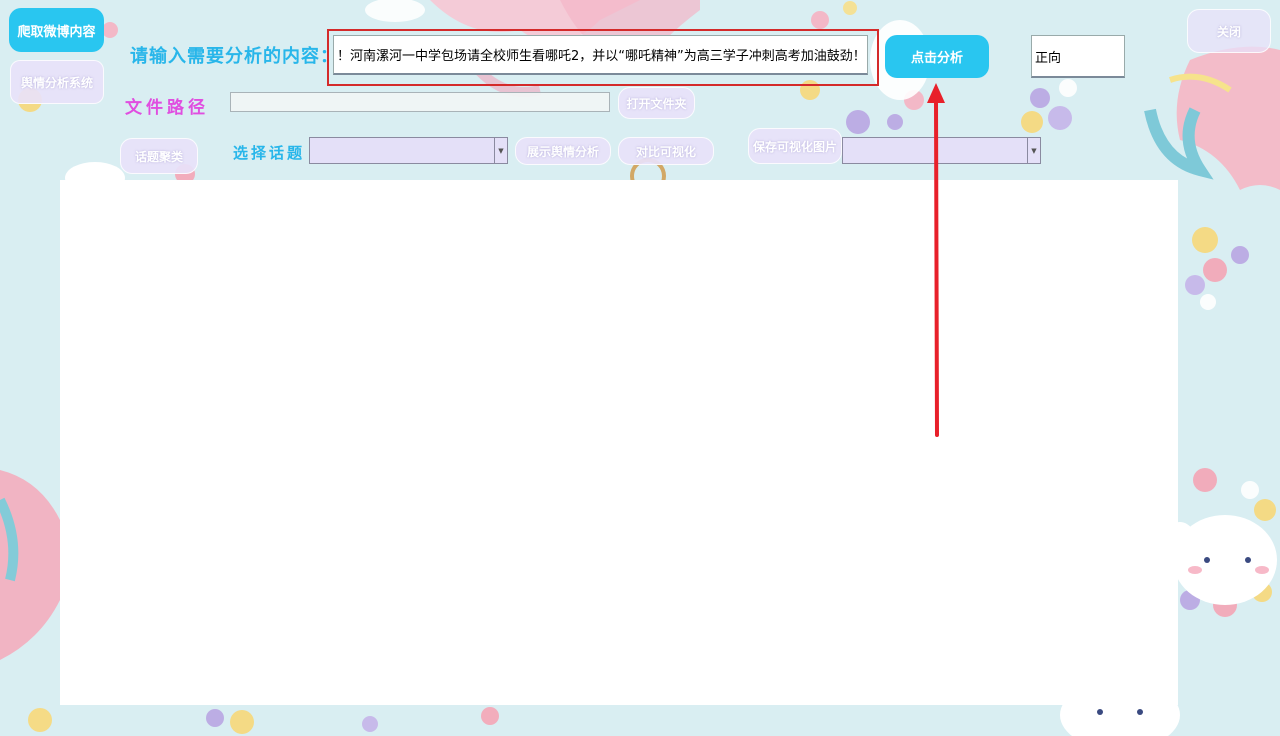  What do you see at coordinates (937, 56) in the screenshot?
I see `analyze-button: 点击分析` at bounding box center [937, 56].